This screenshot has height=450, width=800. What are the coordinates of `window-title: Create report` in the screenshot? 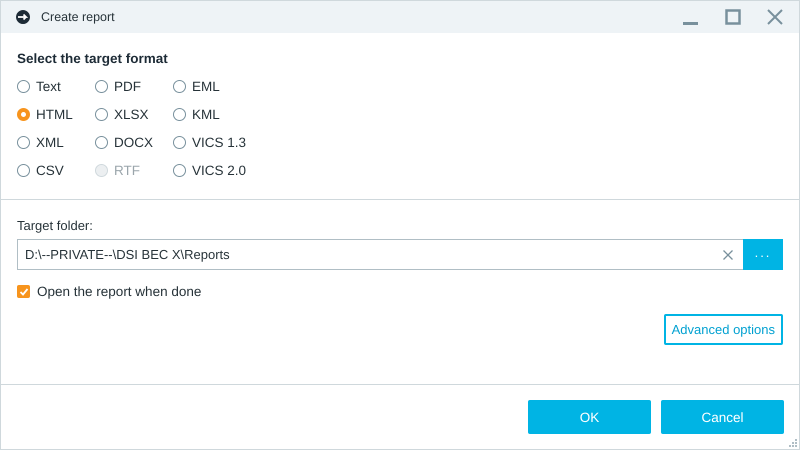 It's located at (78, 17).